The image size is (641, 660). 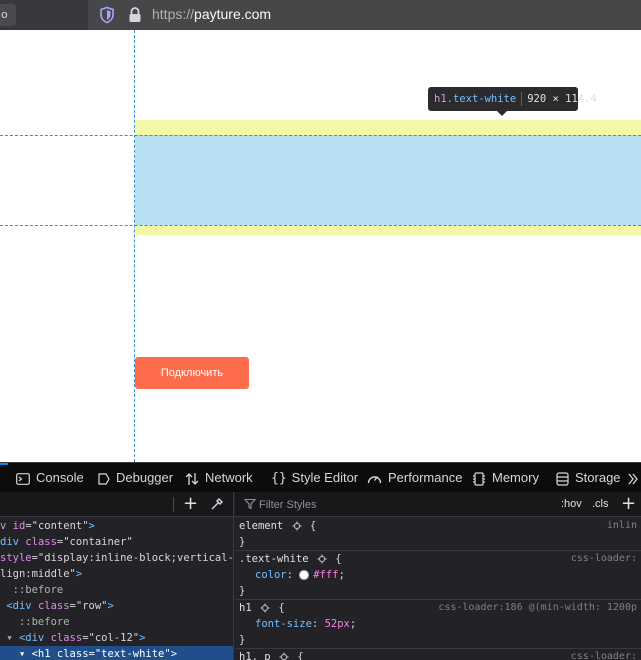 I want to click on filter-styles-input, so click(x=389, y=504).